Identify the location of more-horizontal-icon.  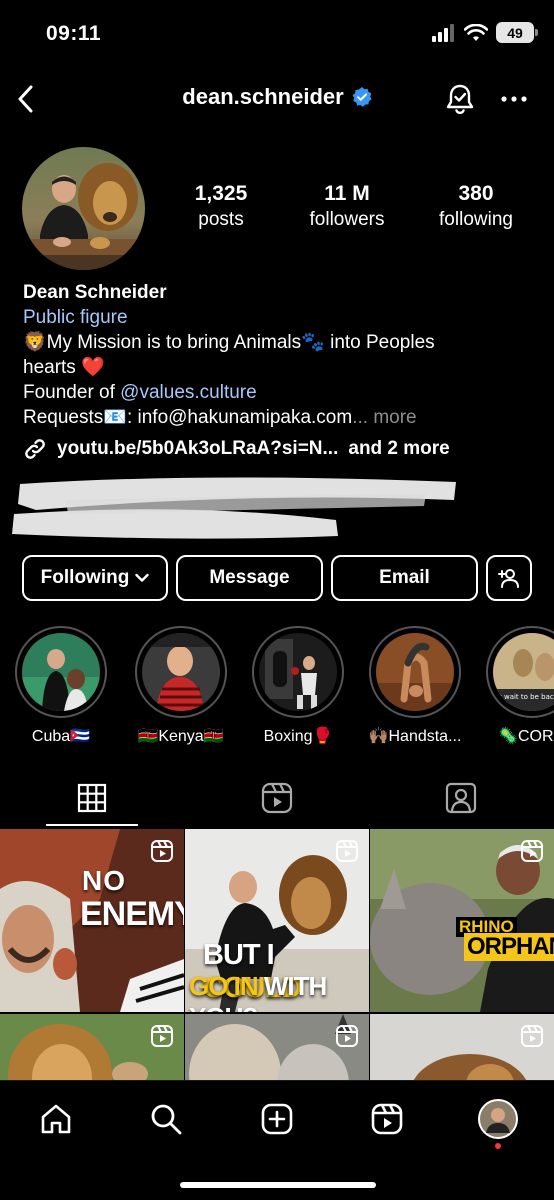
(514, 99).